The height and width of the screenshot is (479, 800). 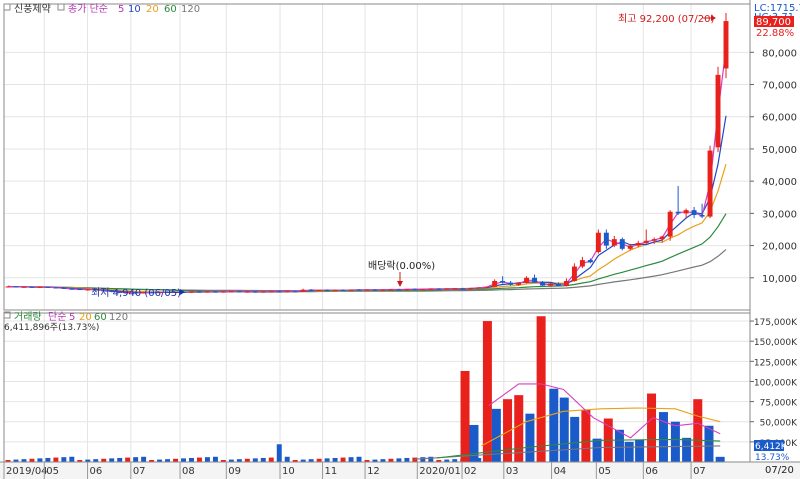 What do you see at coordinates (776, 323) in the screenshot?
I see `volume-tick-label: 175,000K` at bounding box center [776, 323].